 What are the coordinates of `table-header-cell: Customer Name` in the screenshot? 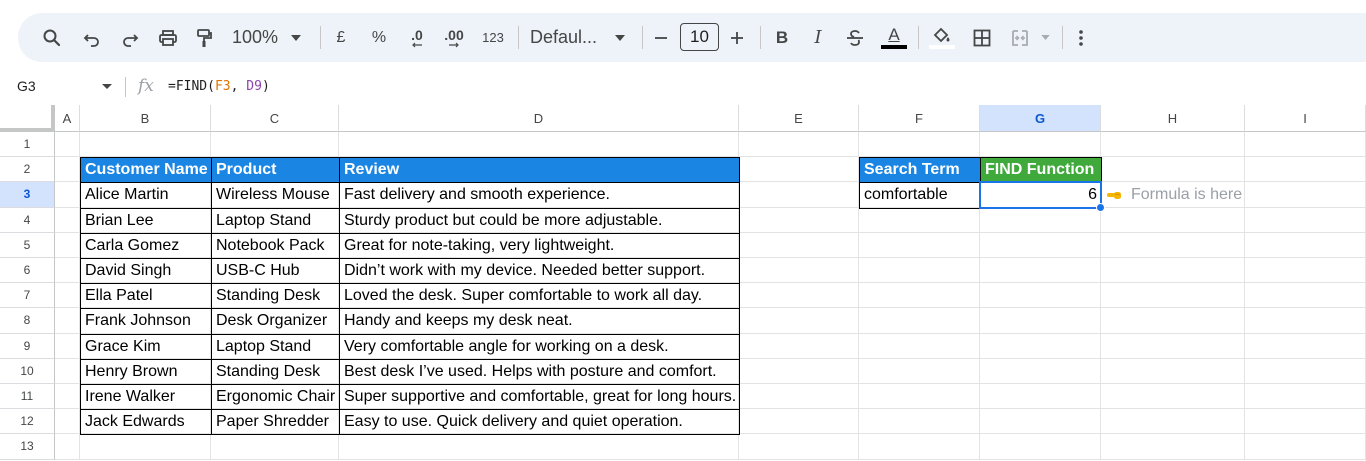 It's located at (146, 170).